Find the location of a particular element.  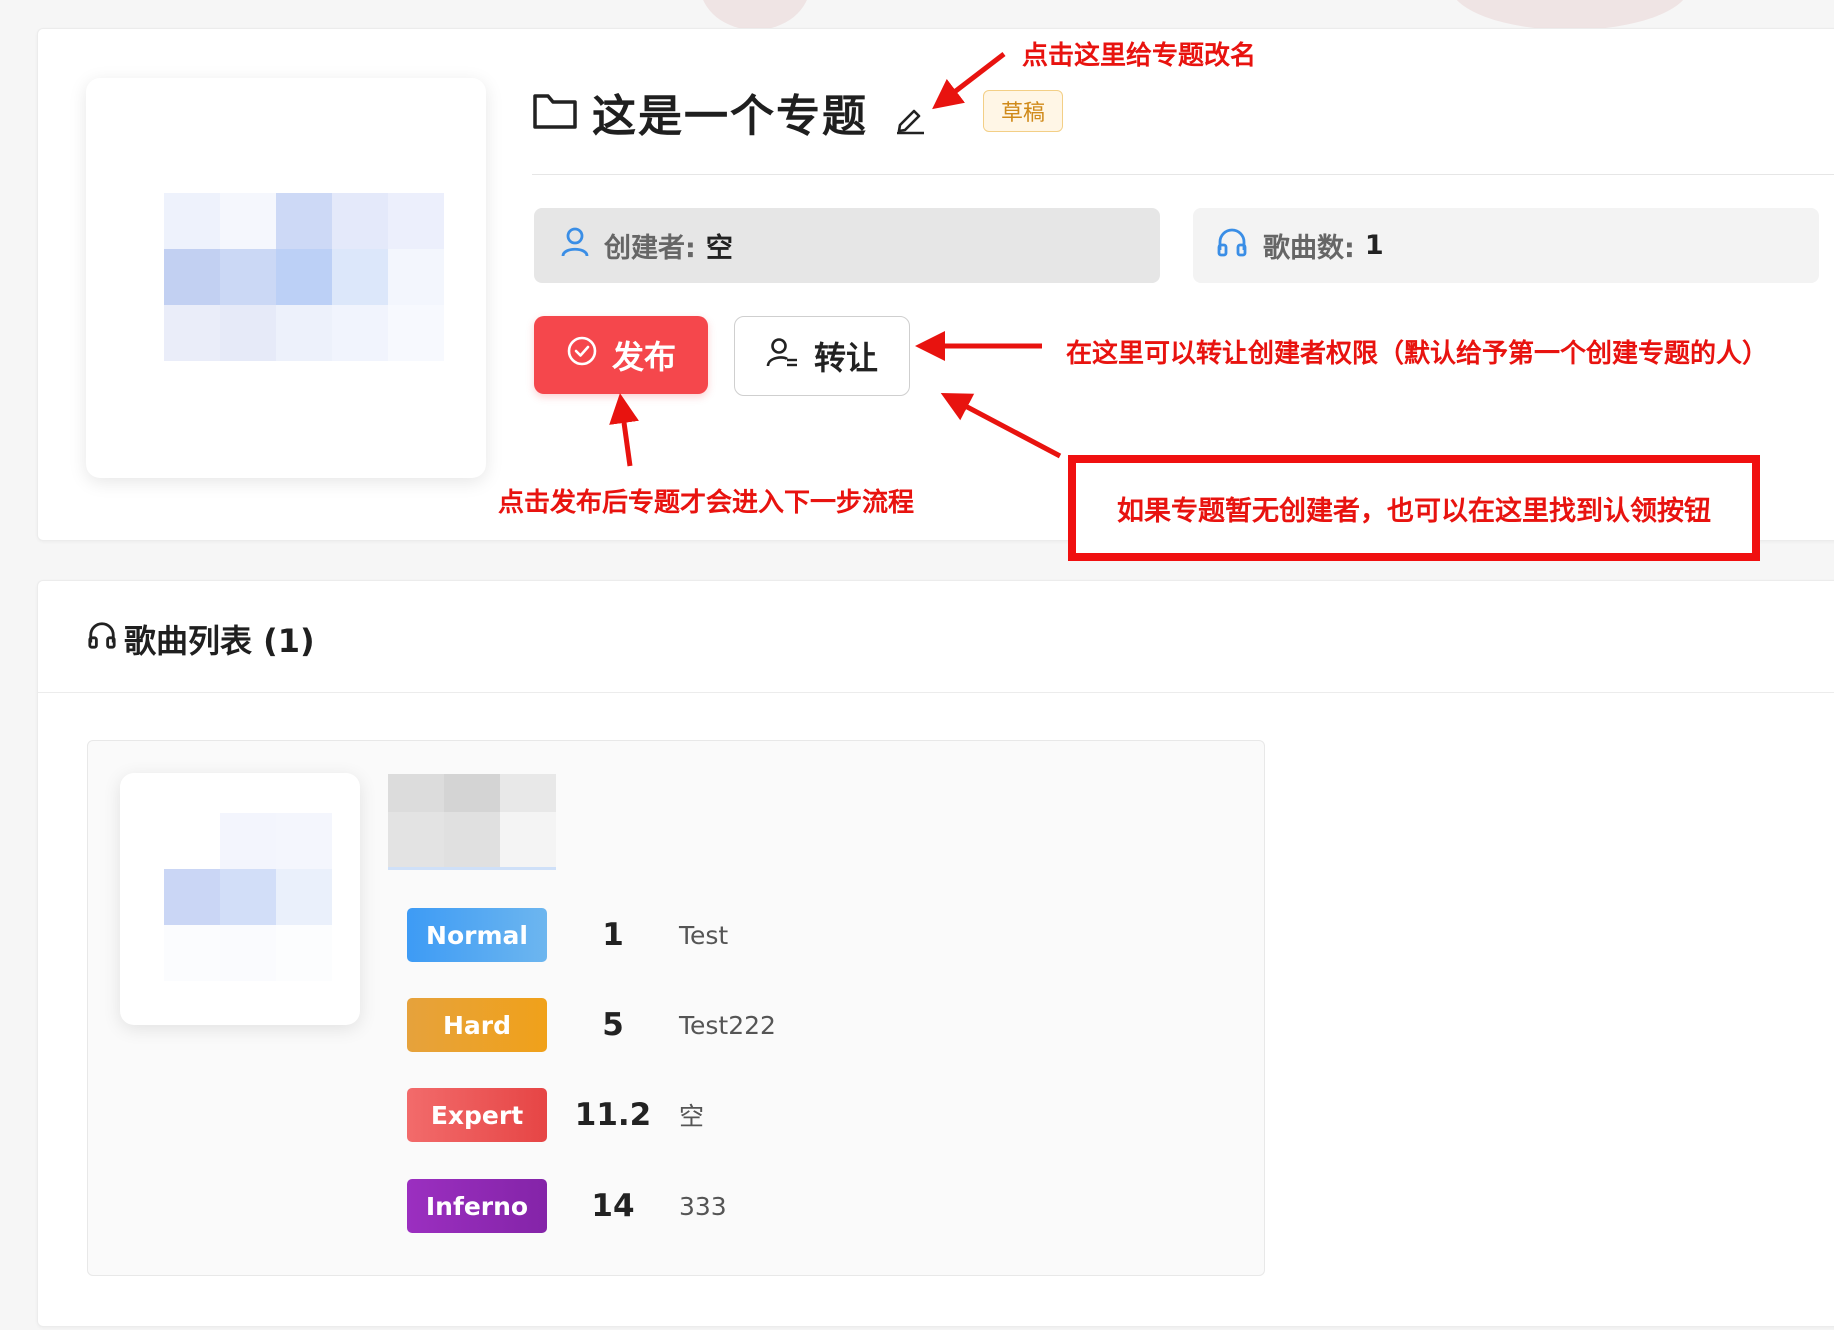

difficulty-charter: 空 is located at coordinates (692, 1116).